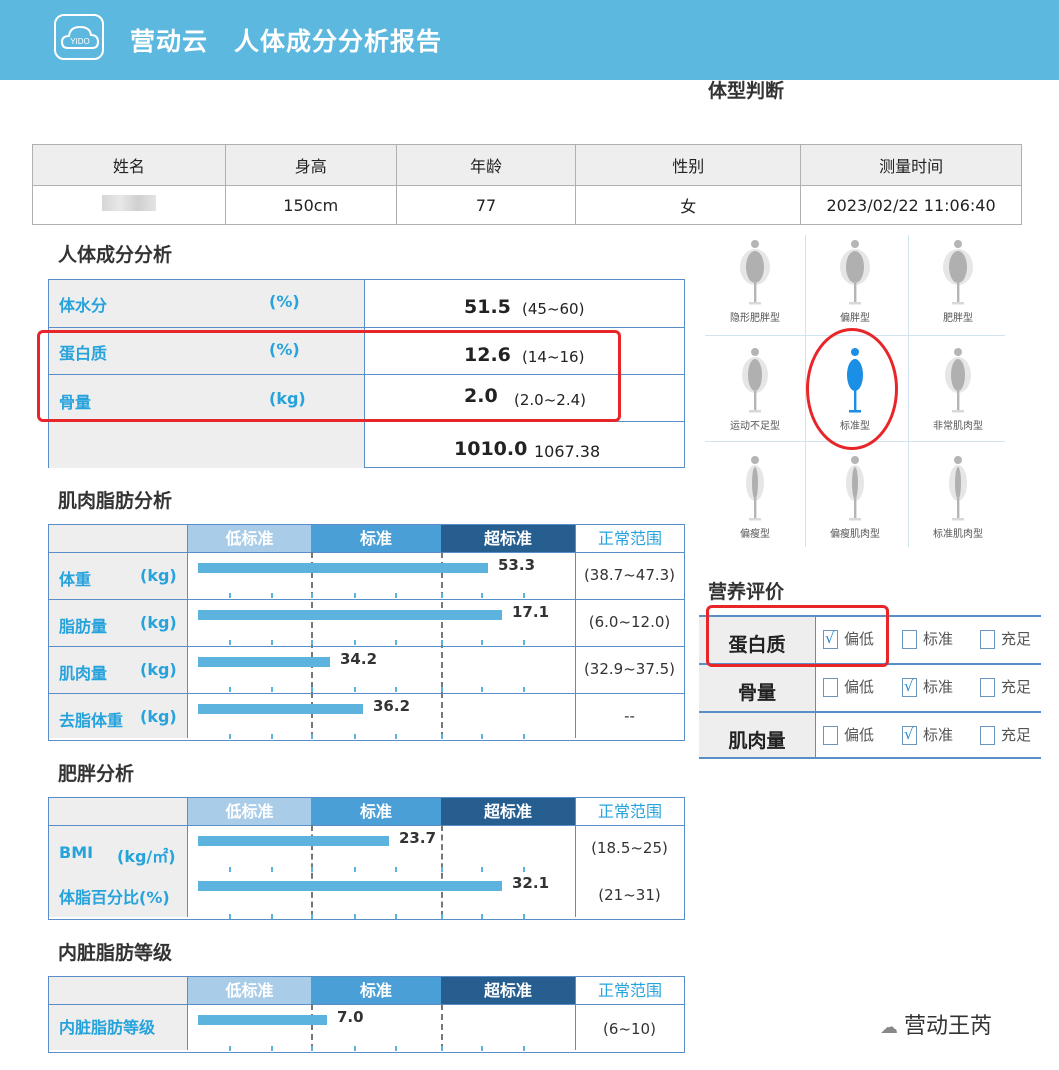 The height and width of the screenshot is (1070, 1059). What do you see at coordinates (755, 281) in the screenshot?
I see `body-type-figure: 隐形肥胖型` at bounding box center [755, 281].